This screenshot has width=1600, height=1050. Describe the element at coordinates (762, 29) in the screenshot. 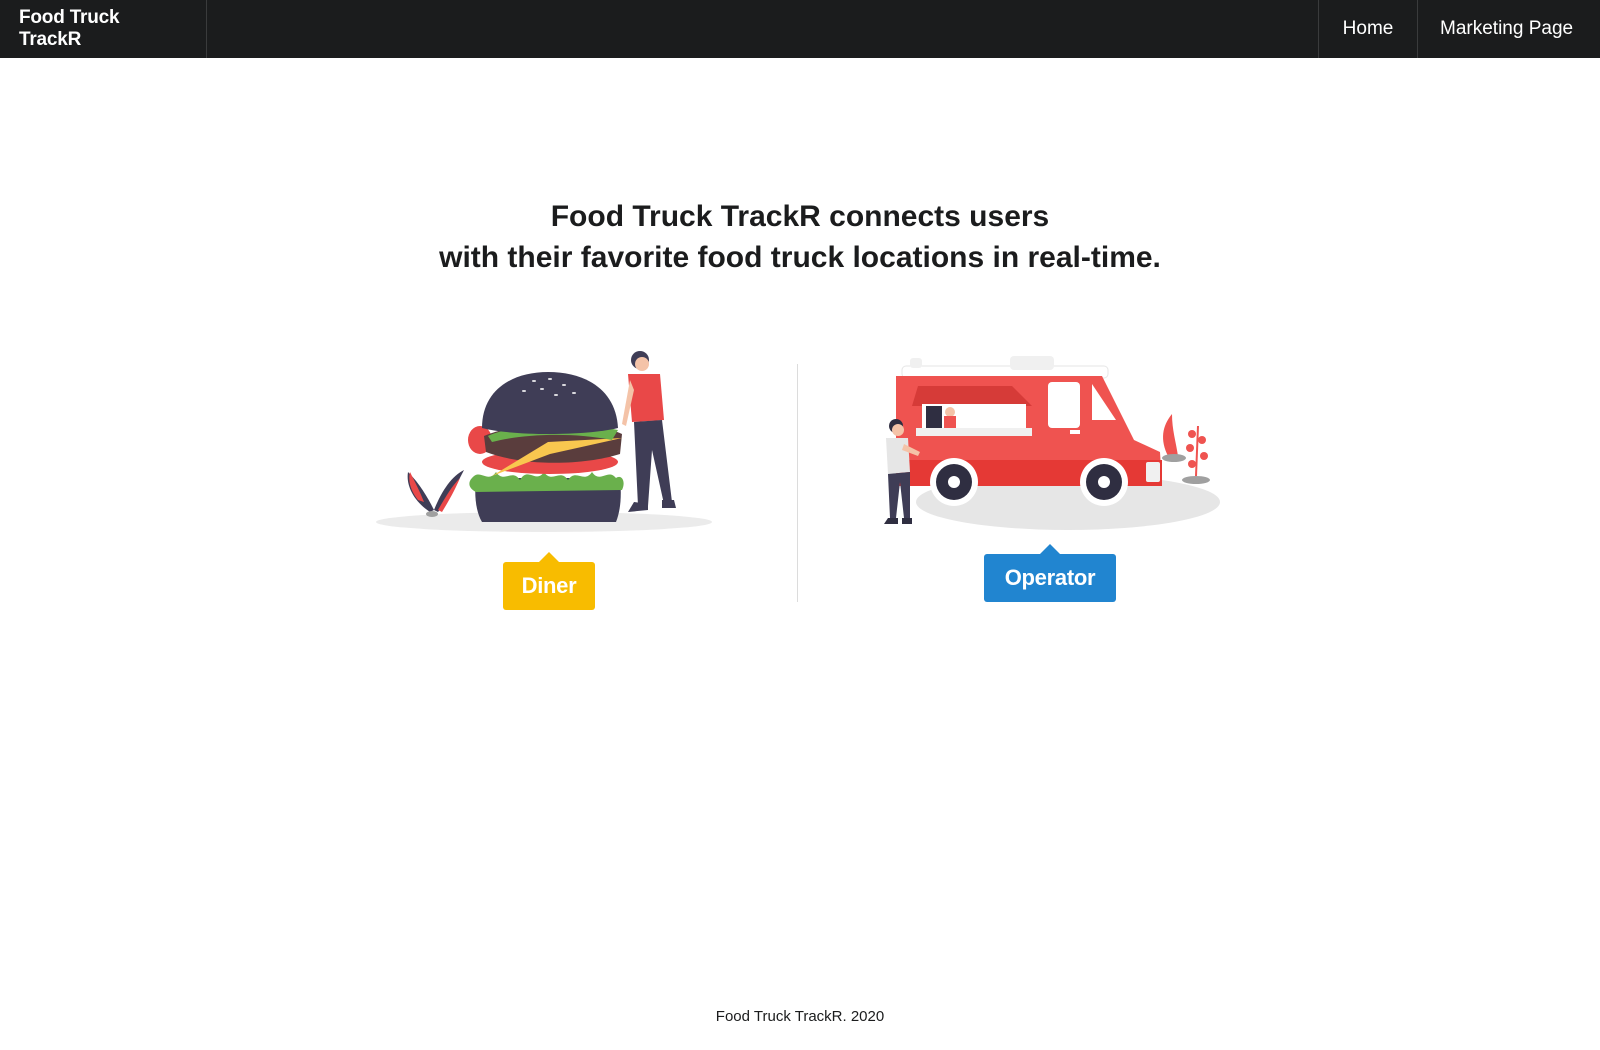

I see `navbar-spacer` at that location.